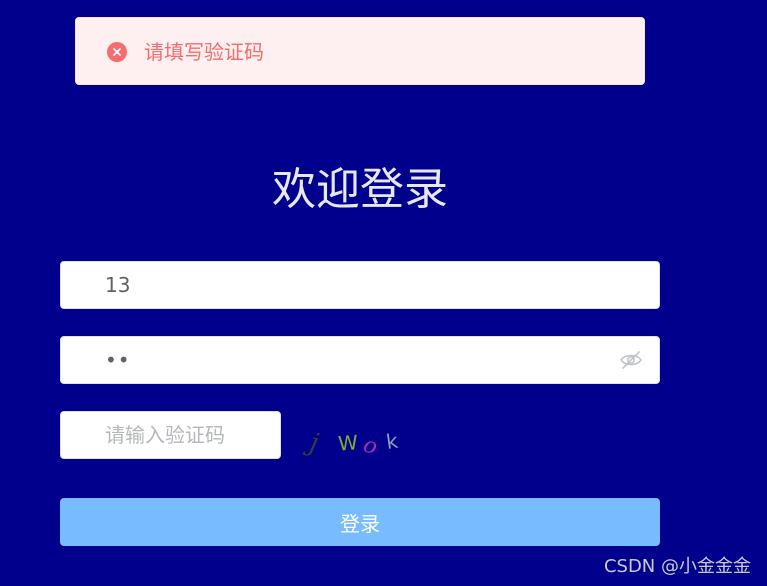 The image size is (767, 586). Describe the element at coordinates (631, 360) in the screenshot. I see `eye-off-icon` at that location.